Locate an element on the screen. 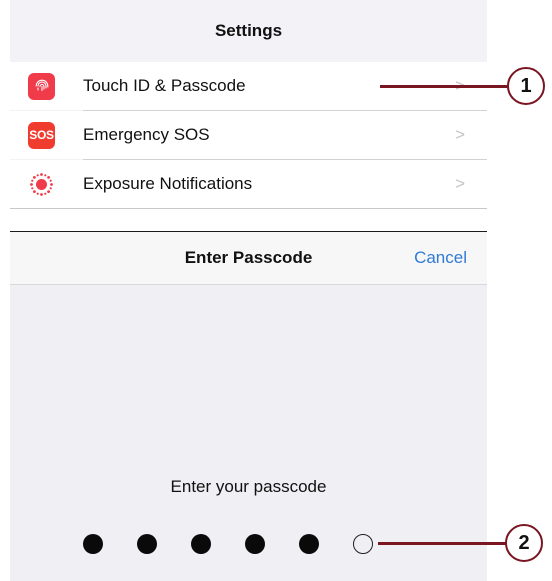 The height and width of the screenshot is (581, 552). passcode-nav-bar: Enter Passcode Cancel is located at coordinates (248, 258).